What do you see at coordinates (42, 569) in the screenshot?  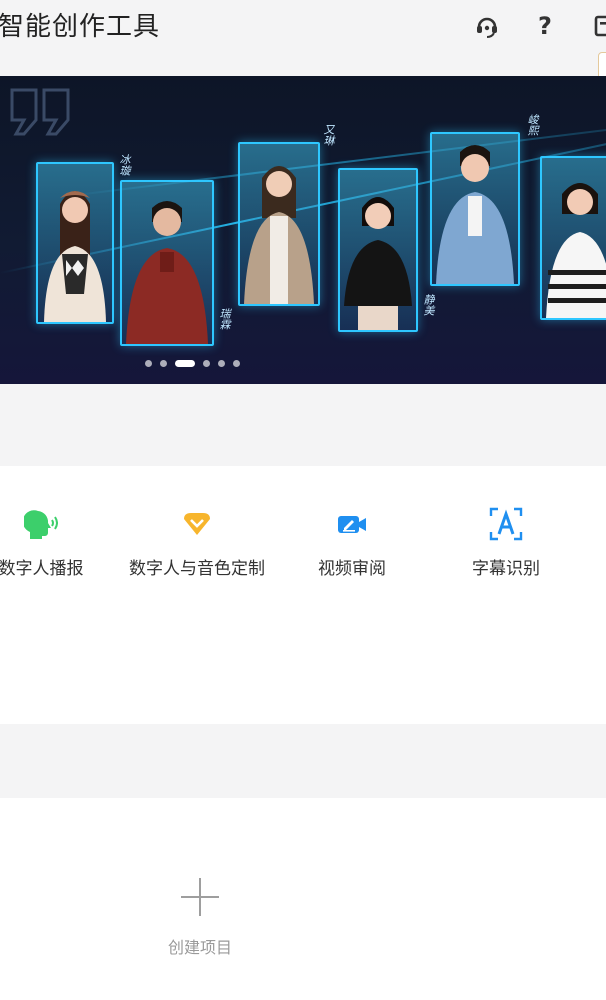 I see `tool-label: 数字人播报` at bounding box center [42, 569].